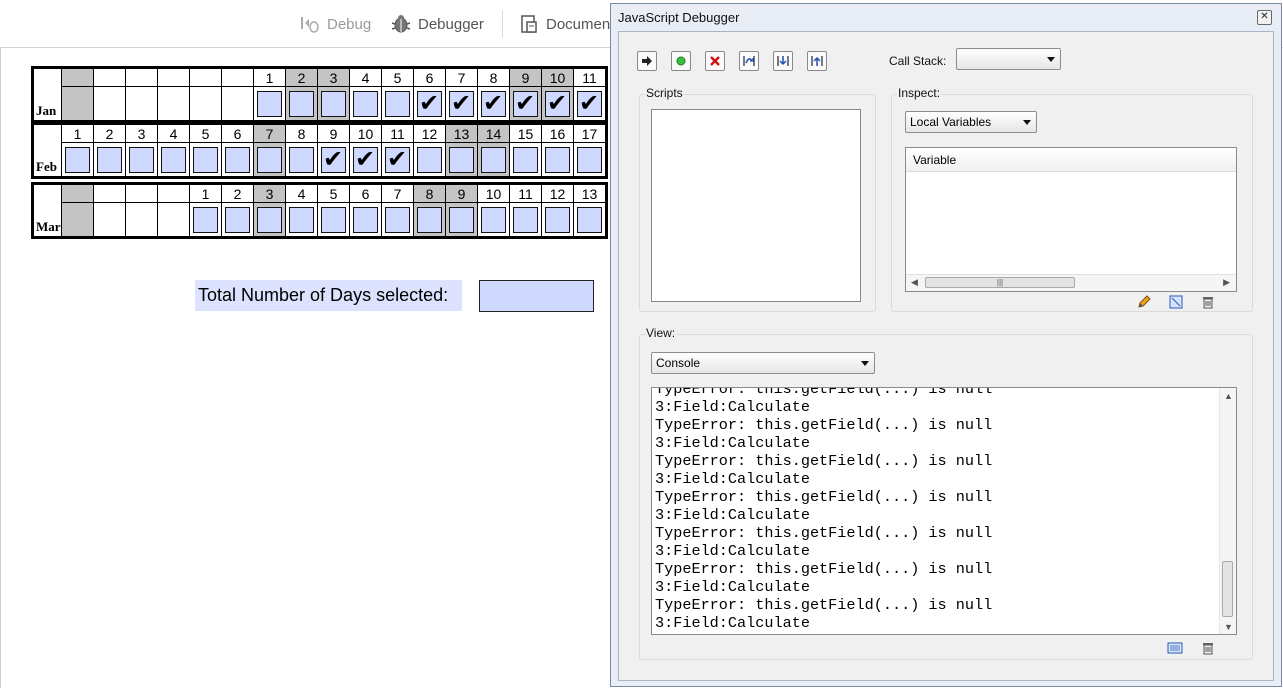 Image resolution: width=1283 pixels, height=688 pixels. What do you see at coordinates (77, 133) in the screenshot?
I see `day-number: 1` at bounding box center [77, 133].